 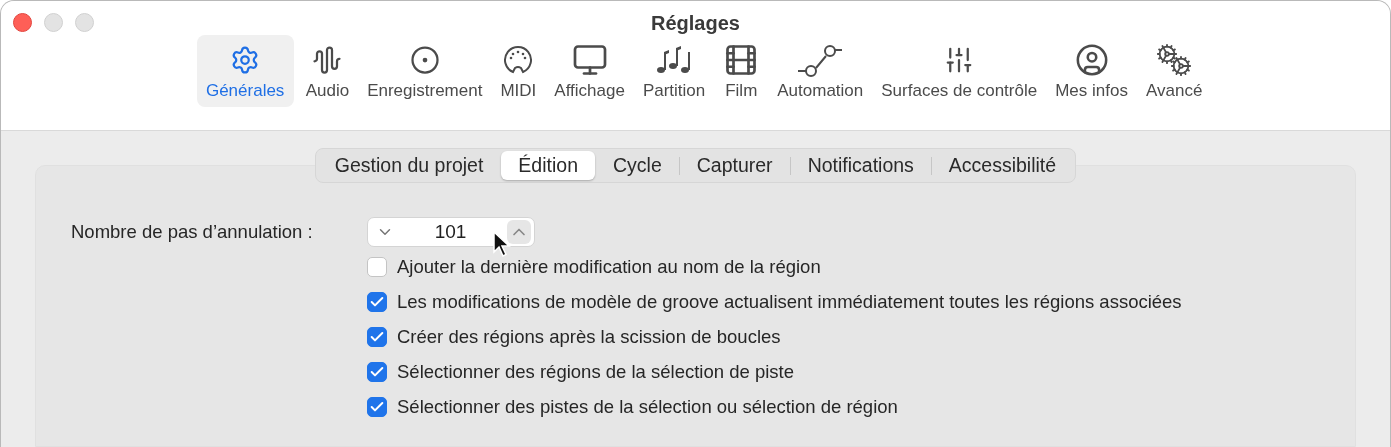 What do you see at coordinates (1091, 60) in the screenshot?
I see `user-icon` at bounding box center [1091, 60].